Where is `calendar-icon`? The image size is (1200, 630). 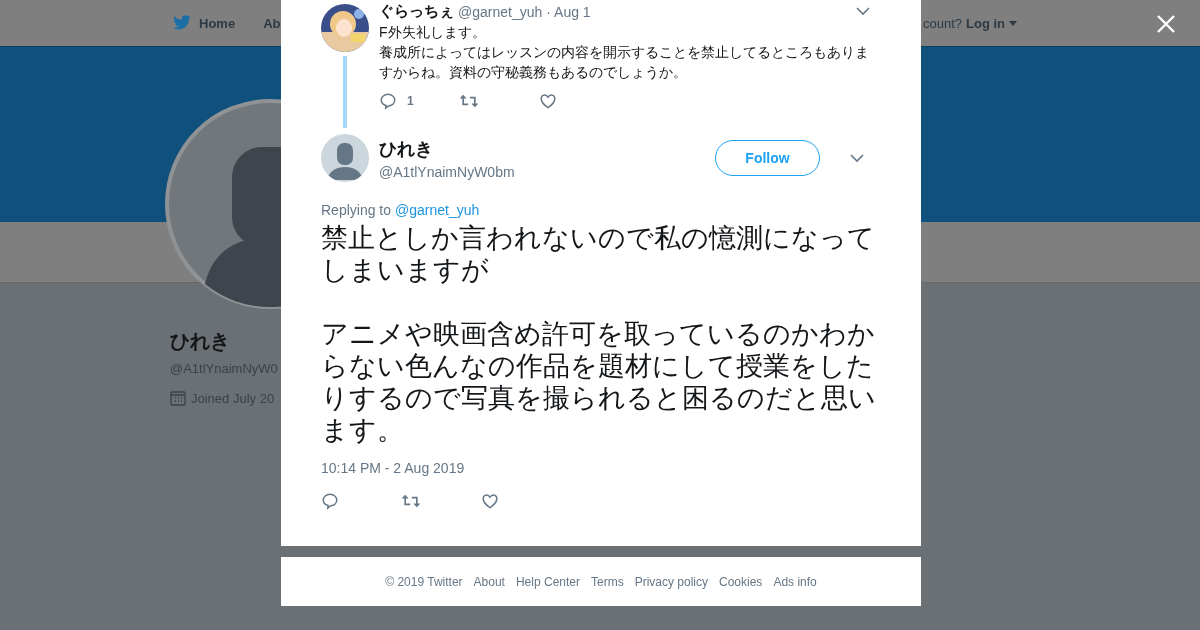 calendar-icon is located at coordinates (178, 398).